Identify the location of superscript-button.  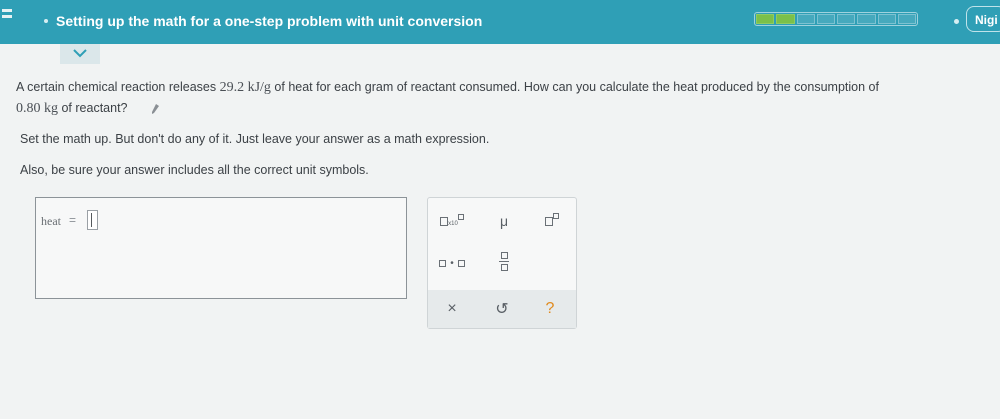
(552, 221).